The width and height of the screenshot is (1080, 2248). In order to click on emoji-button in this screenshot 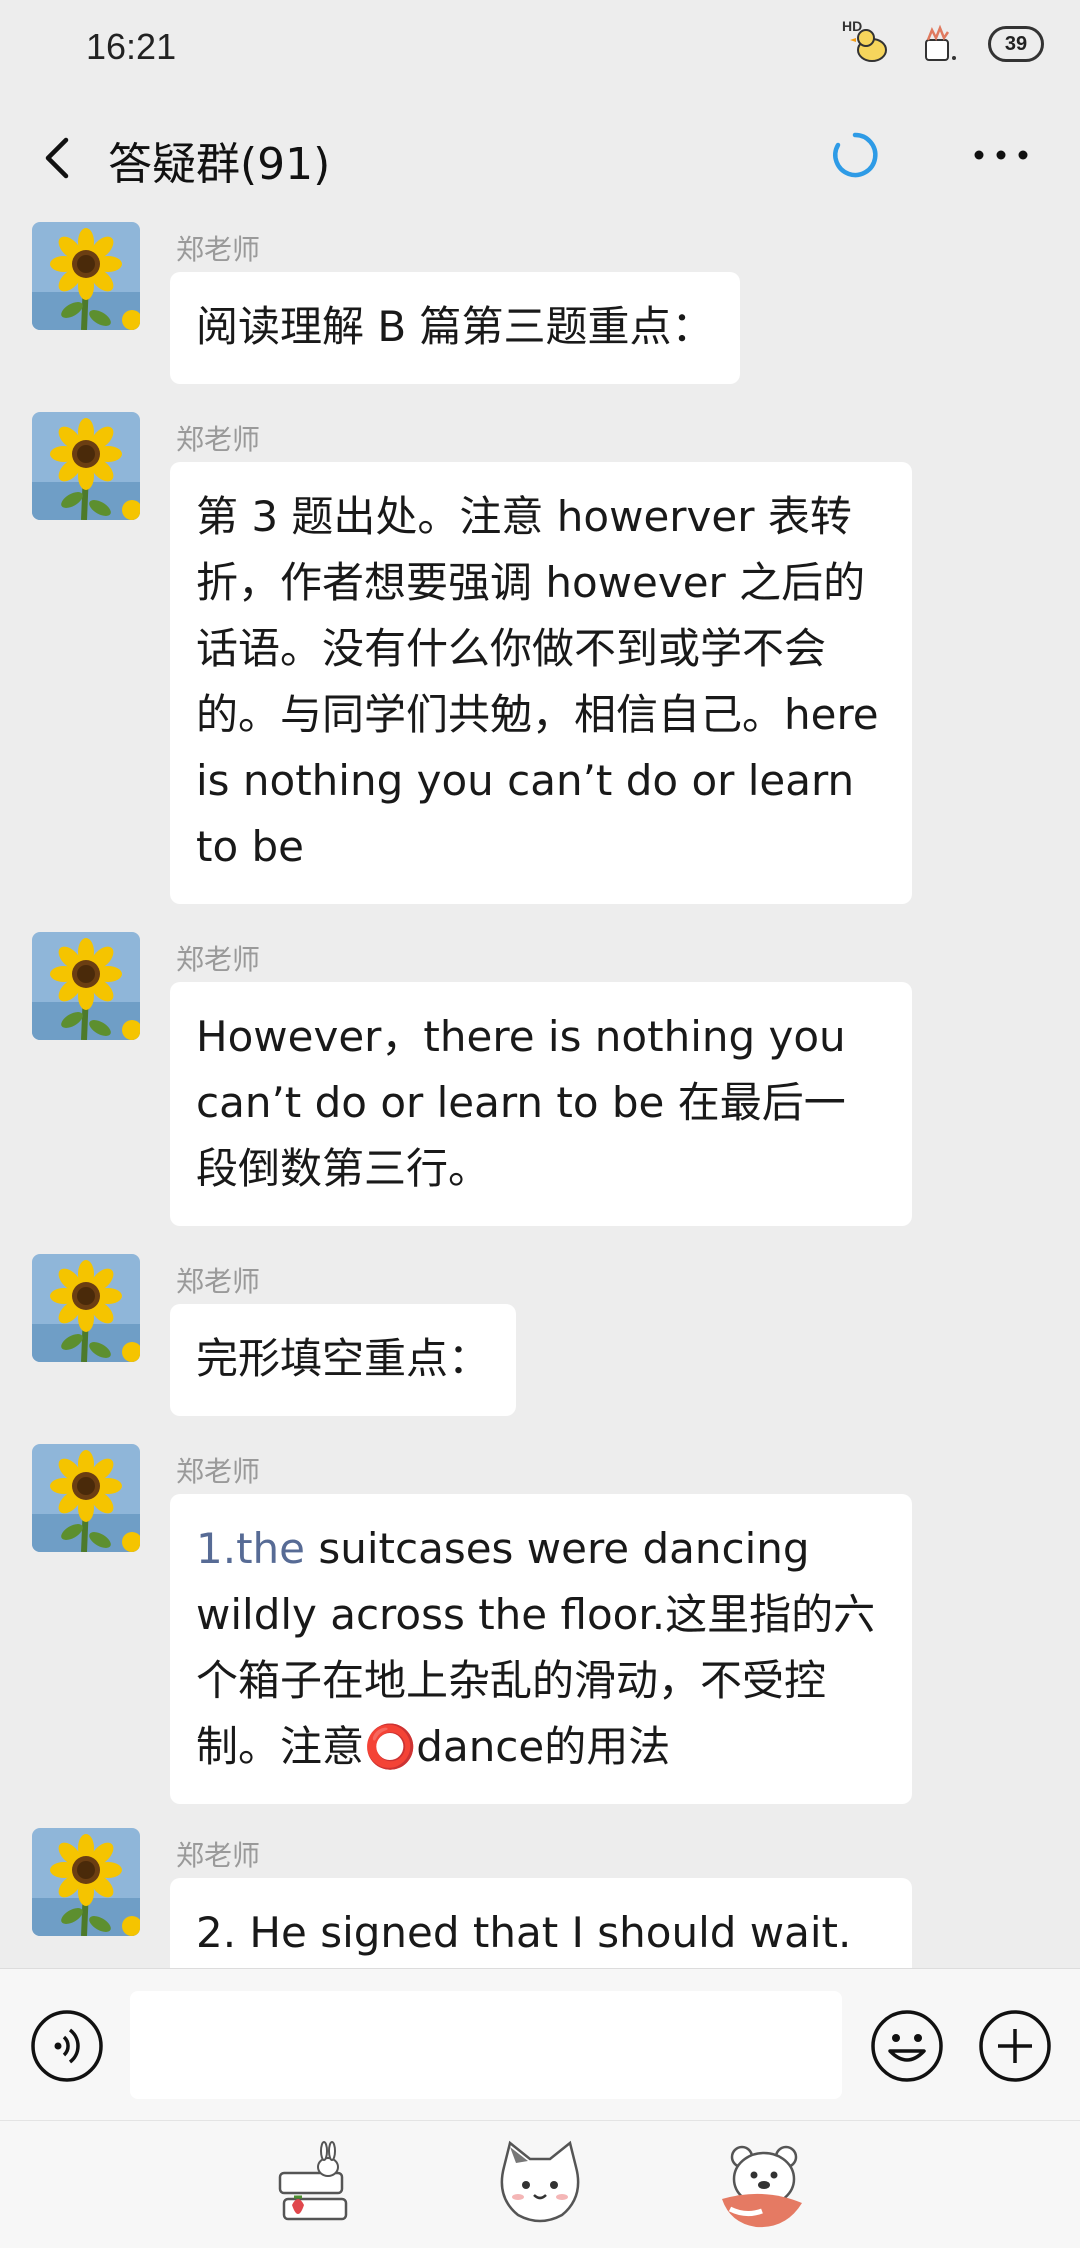, I will do `click(907, 2046)`.